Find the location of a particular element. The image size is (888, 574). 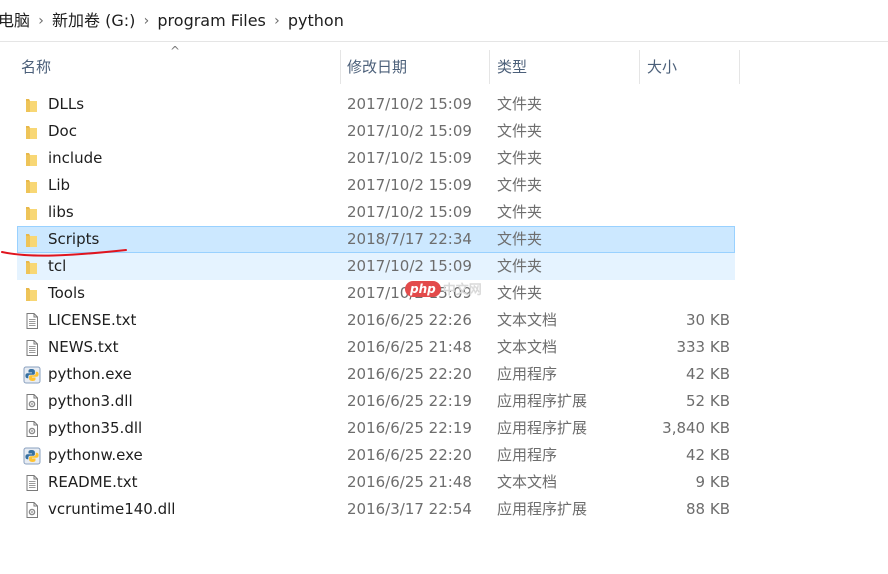

file-name: README.txt is located at coordinates (93, 482).